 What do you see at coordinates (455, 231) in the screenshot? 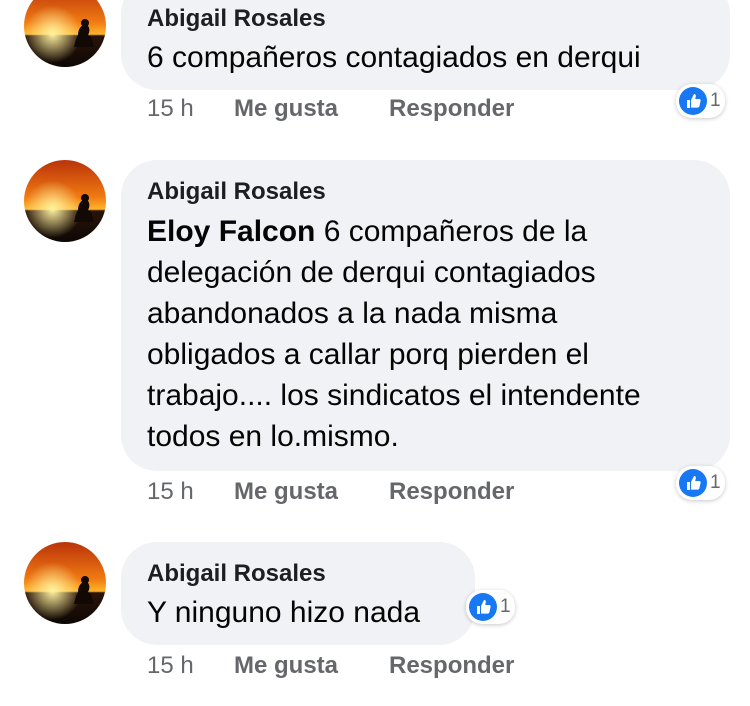
I see `comment-line-text: 6 compañeros de la` at bounding box center [455, 231].